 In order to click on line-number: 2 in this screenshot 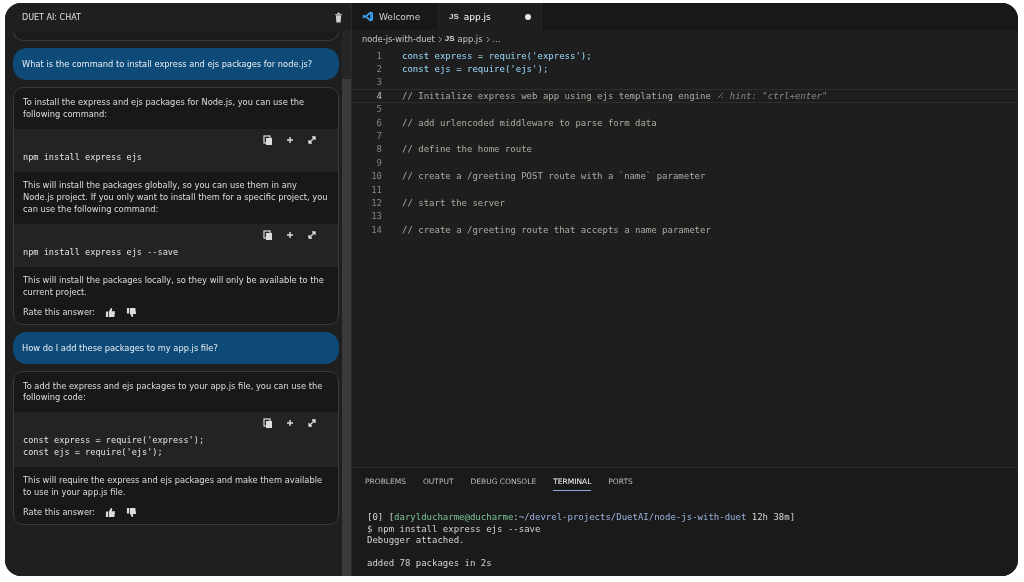, I will do `click(379, 69)`.